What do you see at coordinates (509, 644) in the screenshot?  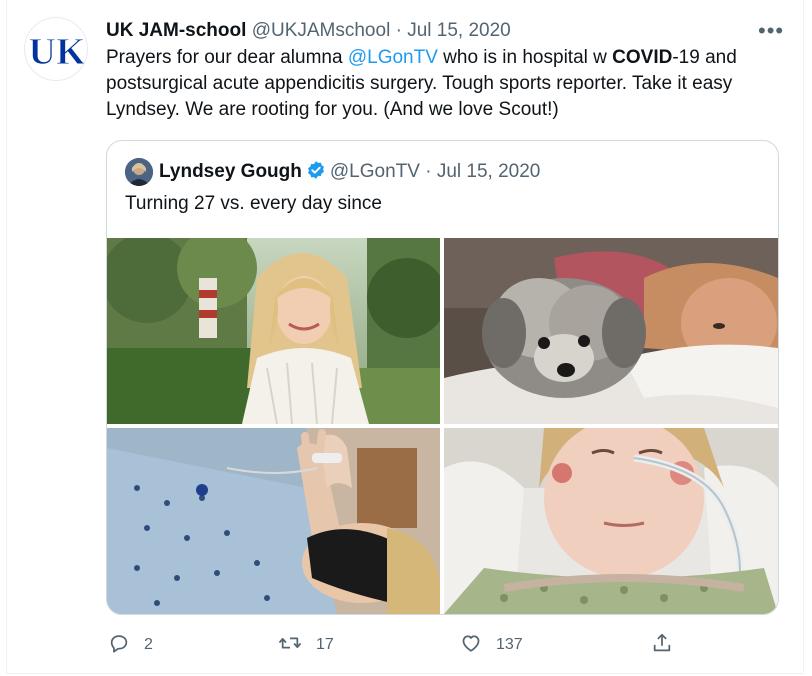 I see `like-count: 137` at bounding box center [509, 644].